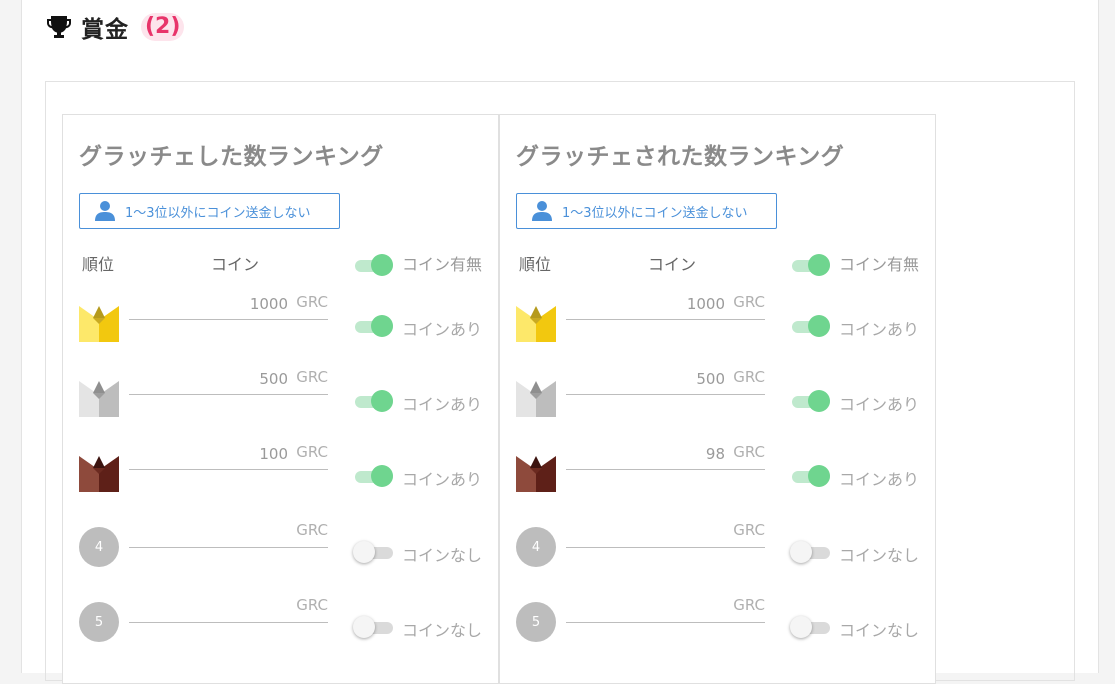  Describe the element at coordinates (59, 27) in the screenshot. I see `trophy-icon` at that location.